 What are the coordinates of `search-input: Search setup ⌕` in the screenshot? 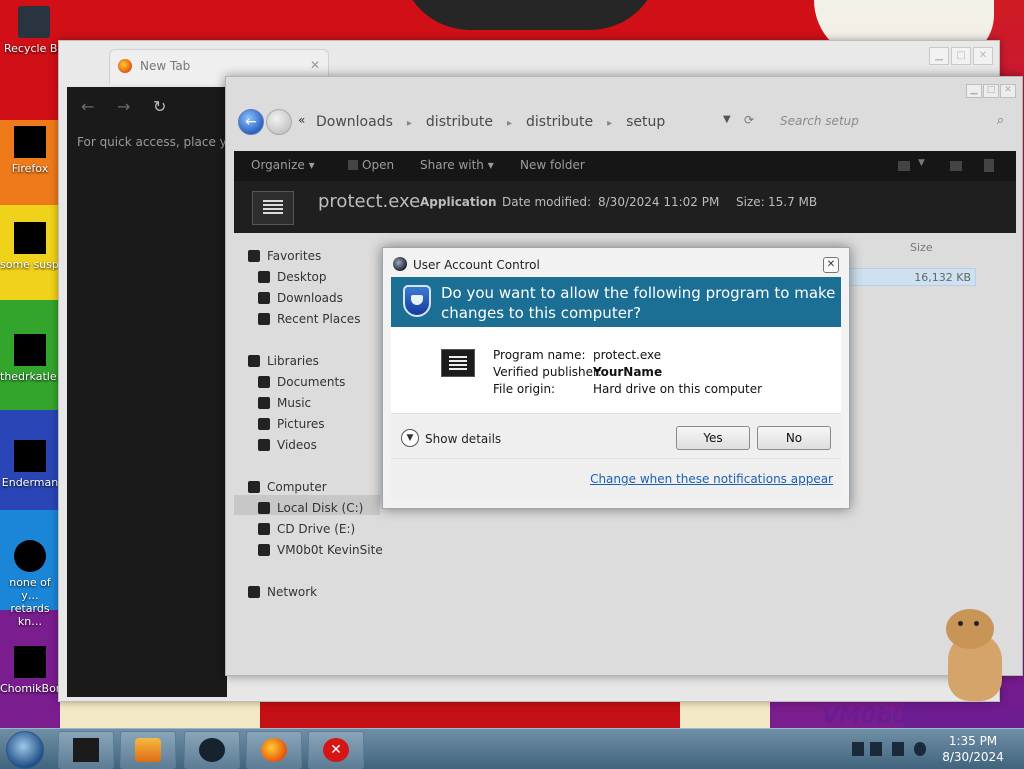 It's located at (890, 122).